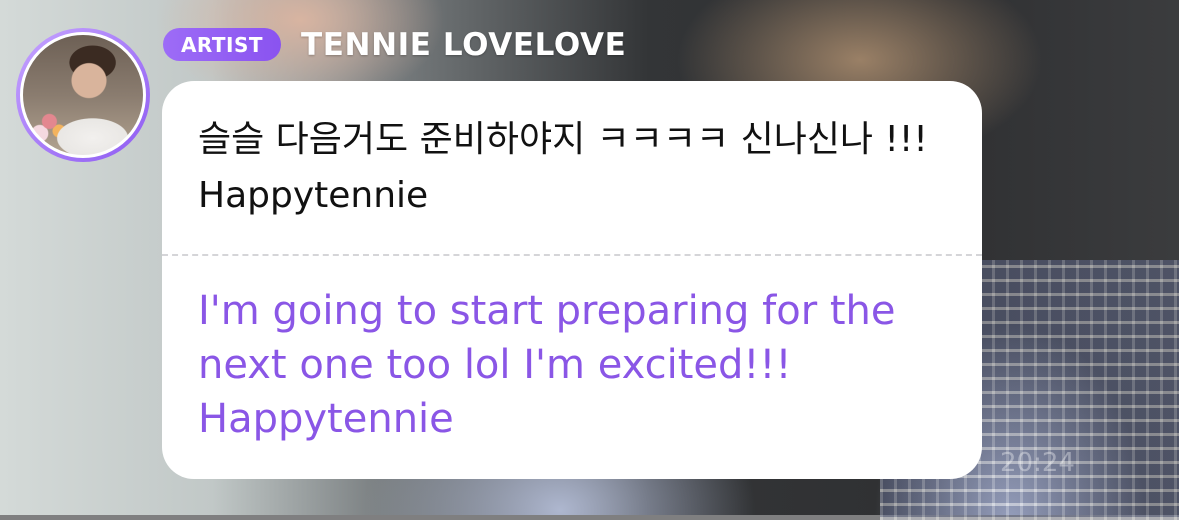  Describe the element at coordinates (572, 255) in the screenshot. I see `translation-divider` at that location.